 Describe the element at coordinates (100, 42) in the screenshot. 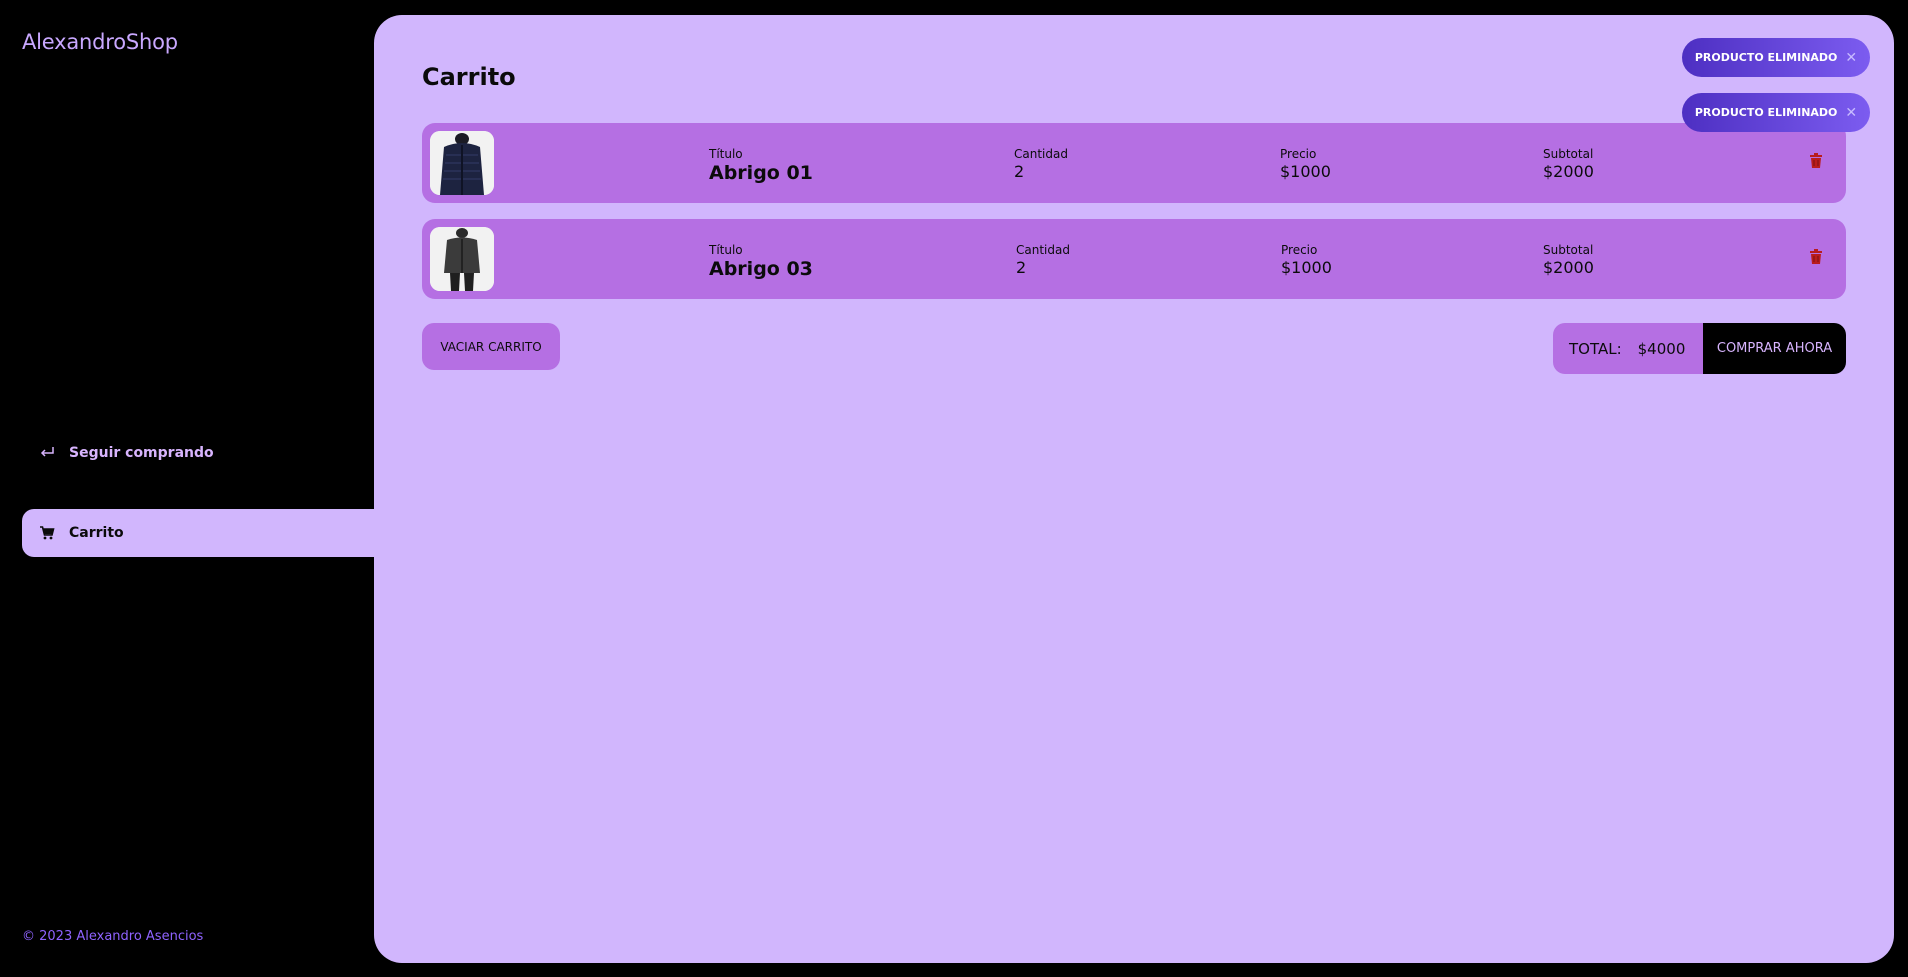

I see `brand-logo: AlexandroShop` at that location.